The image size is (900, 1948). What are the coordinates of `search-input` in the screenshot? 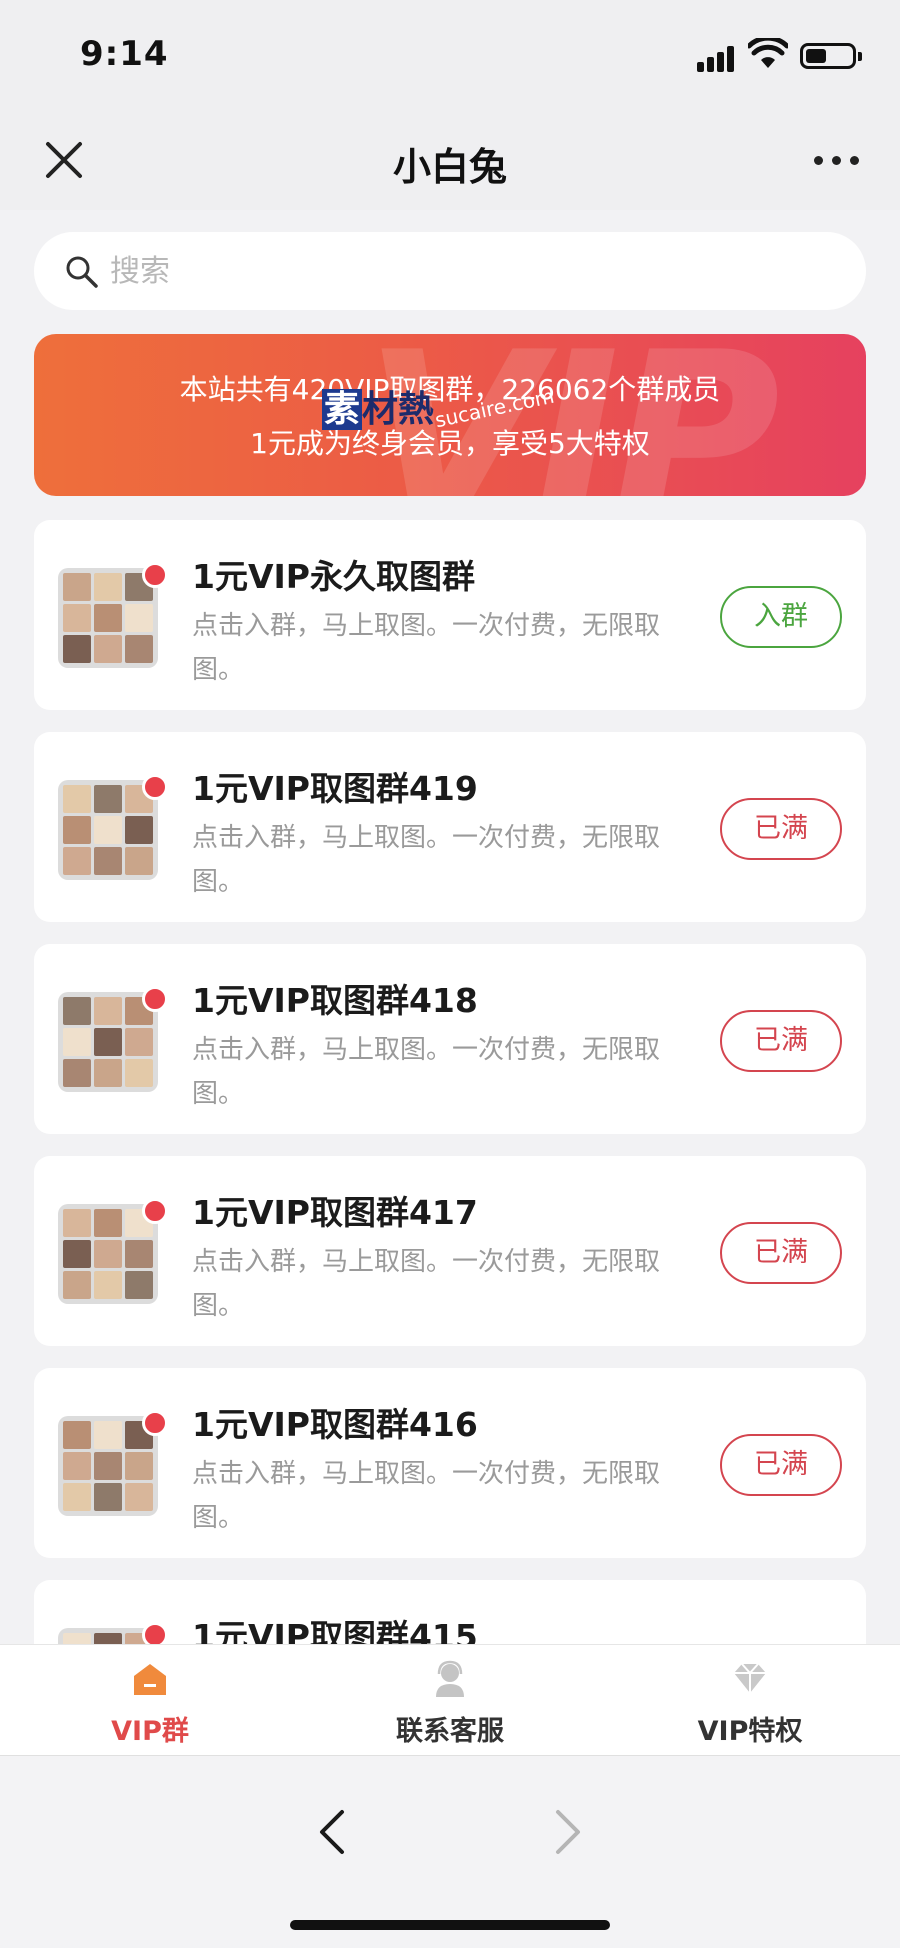 It's located at (470, 271).